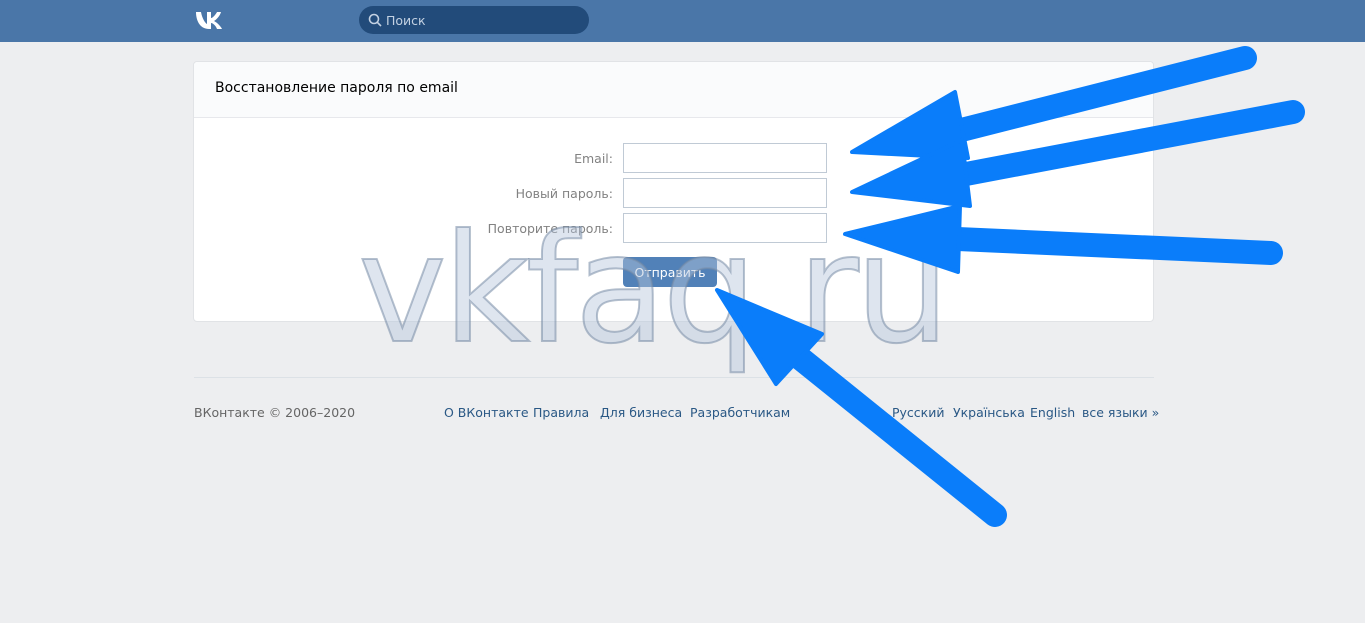 The height and width of the screenshot is (623, 1365). I want to click on new-password-label: Новый пароль:, so click(564, 193).